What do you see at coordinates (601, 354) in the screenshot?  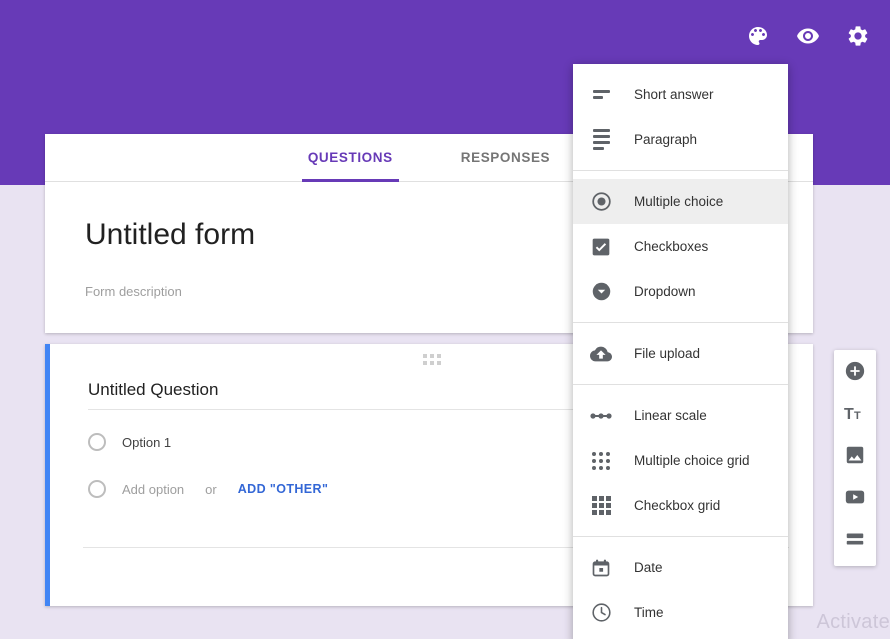 I see `cloud-upload-icon` at bounding box center [601, 354].